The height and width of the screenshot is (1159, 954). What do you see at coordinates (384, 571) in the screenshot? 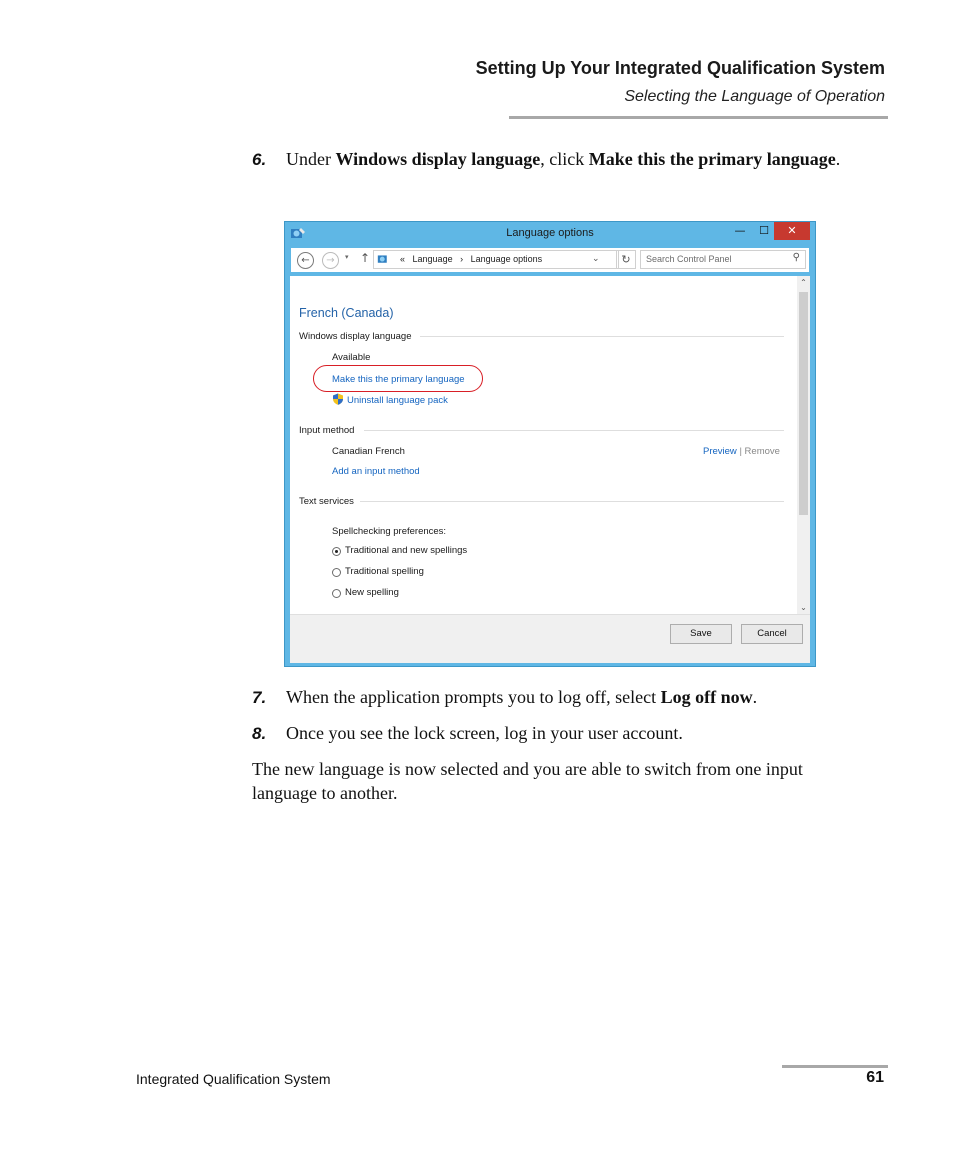
I see `radio-label: Traditional spelling` at bounding box center [384, 571].